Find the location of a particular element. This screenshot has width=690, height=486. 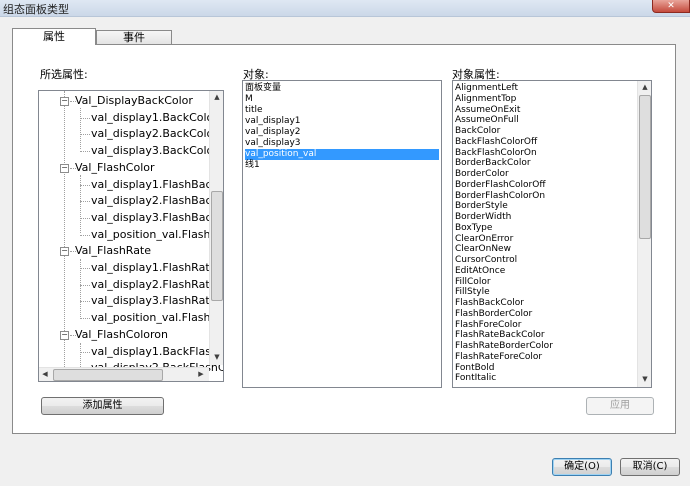

ok-button: 确定(O) is located at coordinates (582, 467).